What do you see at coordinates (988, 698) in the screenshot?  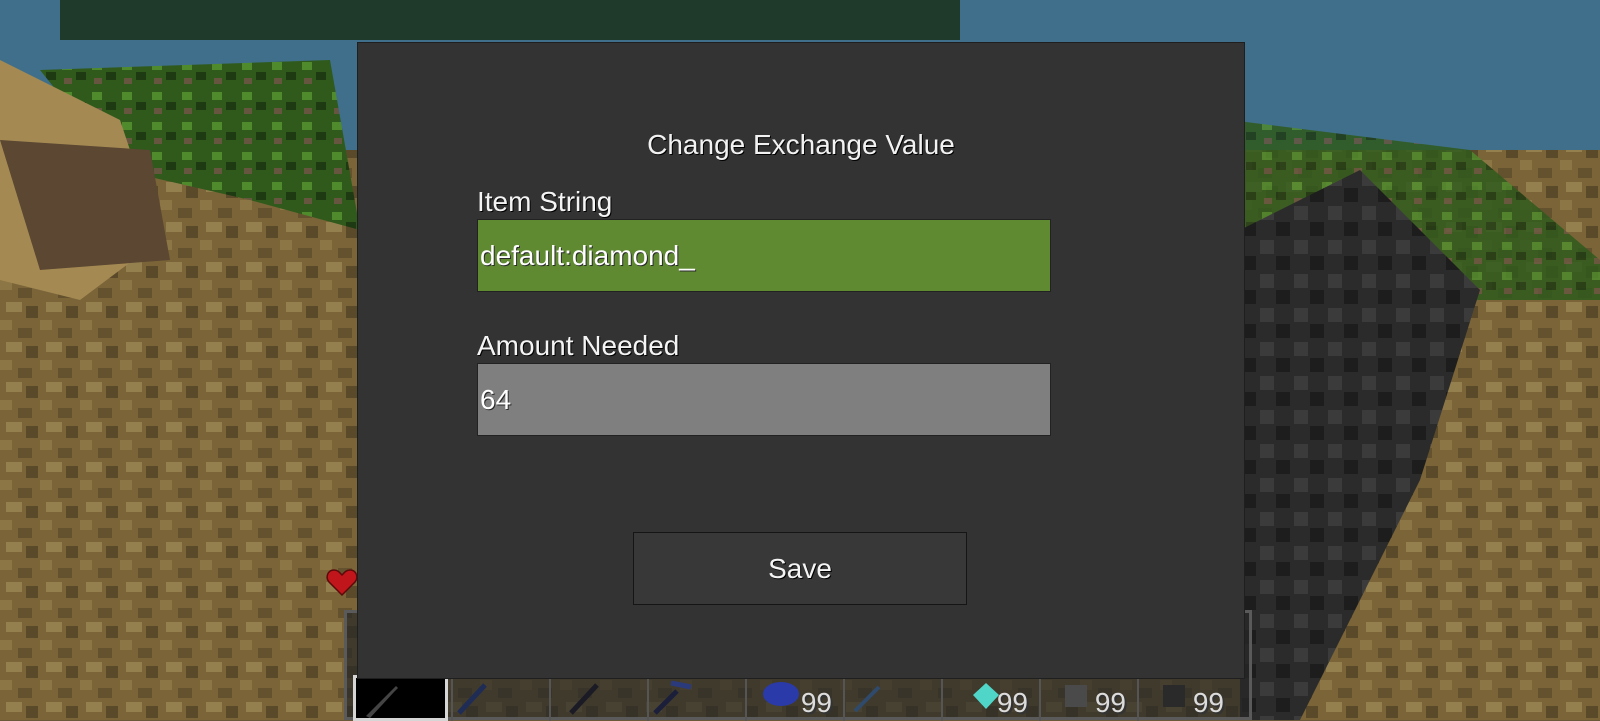 I see `hotbar-slot-7: 99` at bounding box center [988, 698].